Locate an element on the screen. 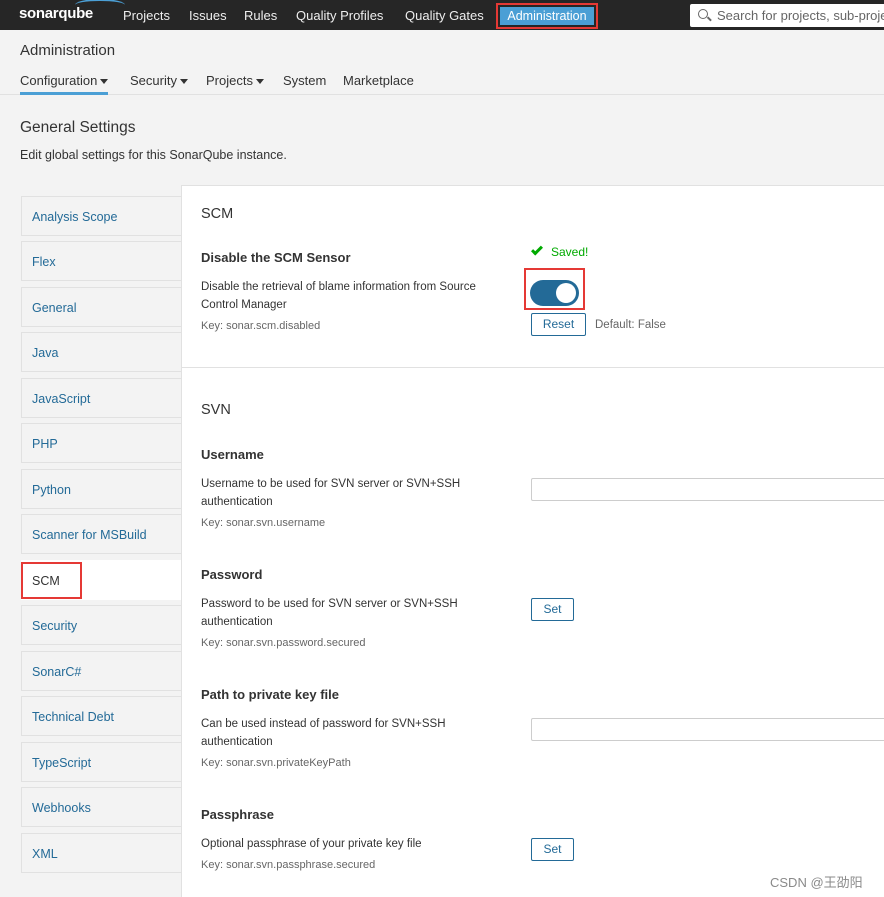 This screenshot has height=897, width=884. private-key-input is located at coordinates (707, 729).